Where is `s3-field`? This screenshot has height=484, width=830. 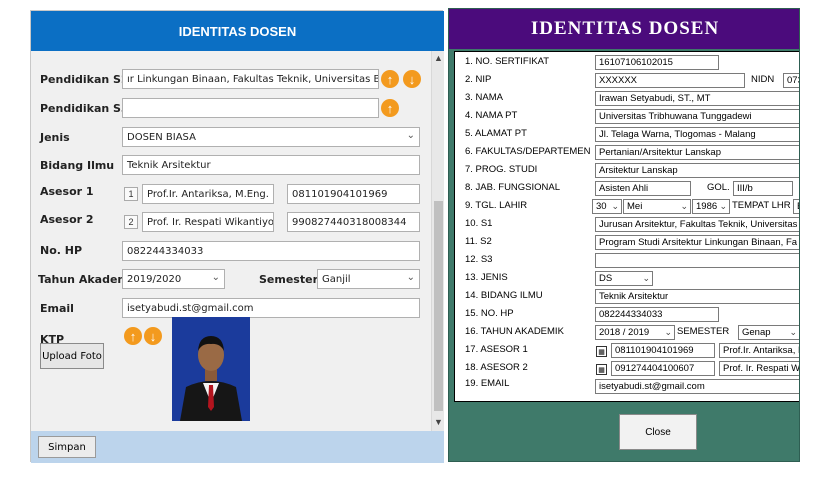
s3-field is located at coordinates (697, 260).